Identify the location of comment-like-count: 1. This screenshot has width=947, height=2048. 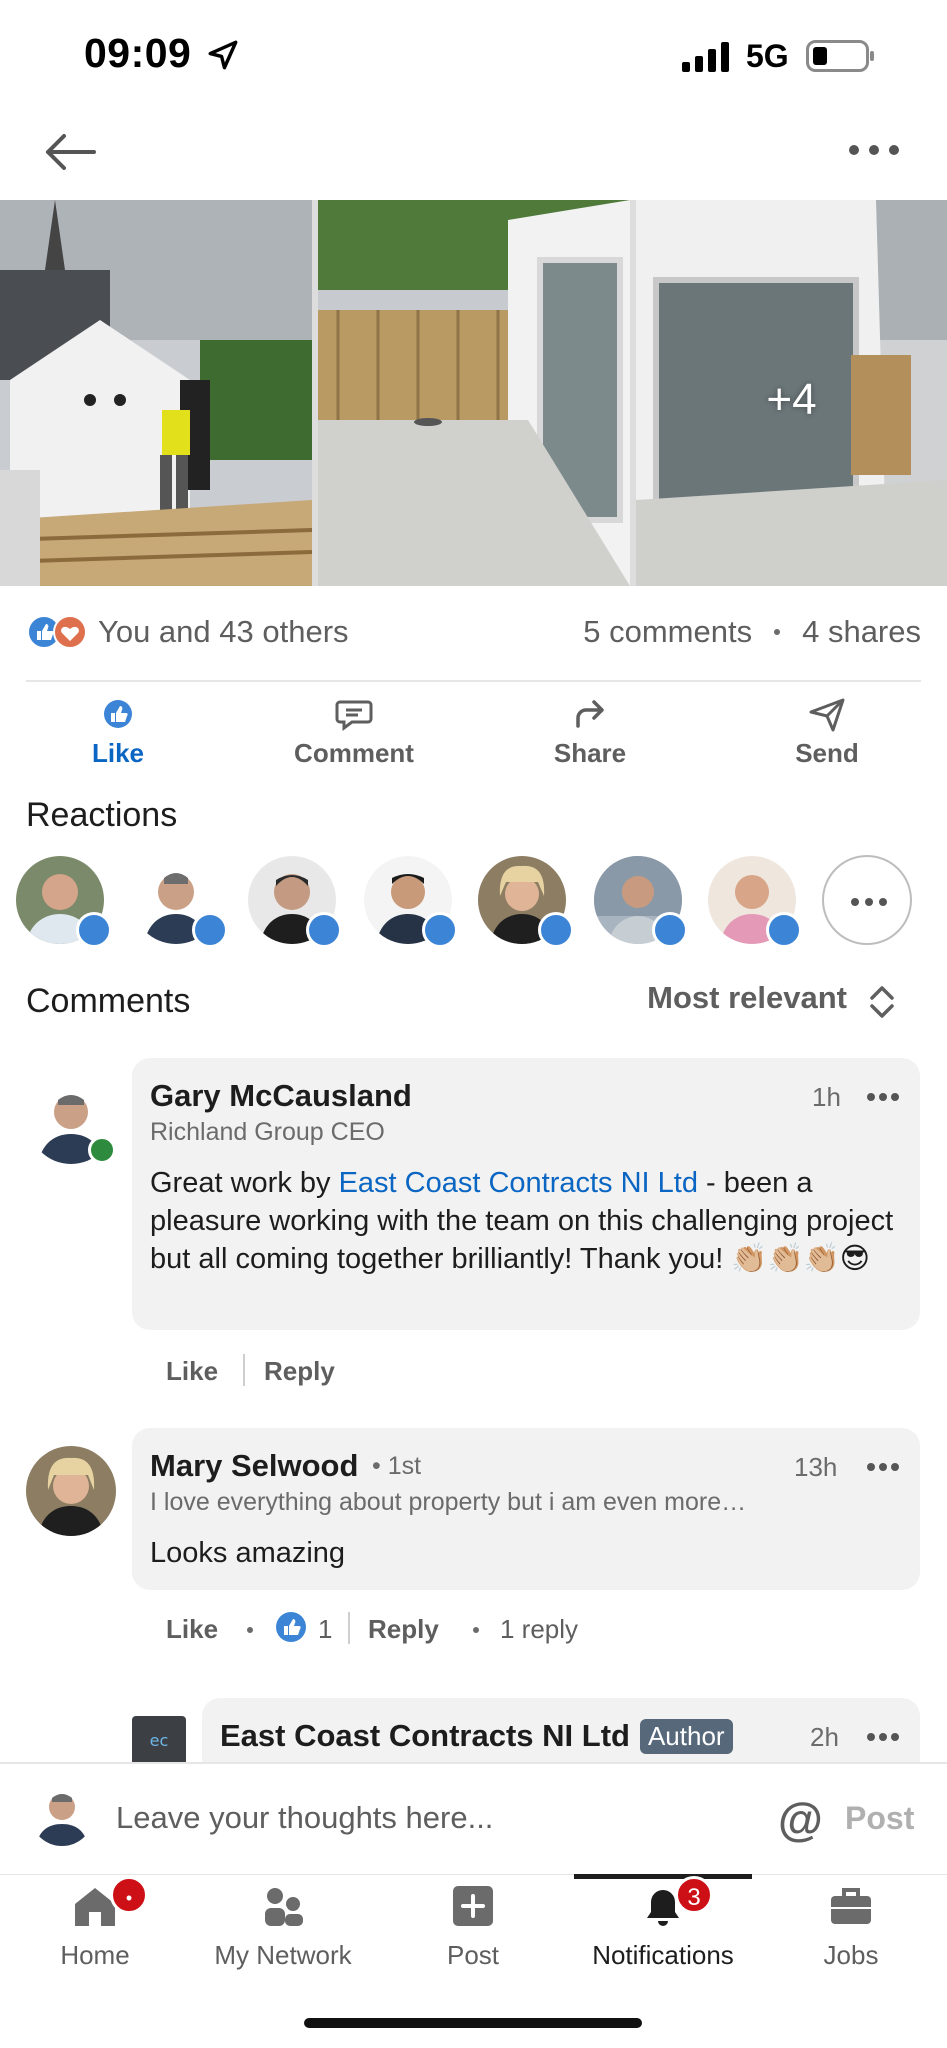
(325, 1629).